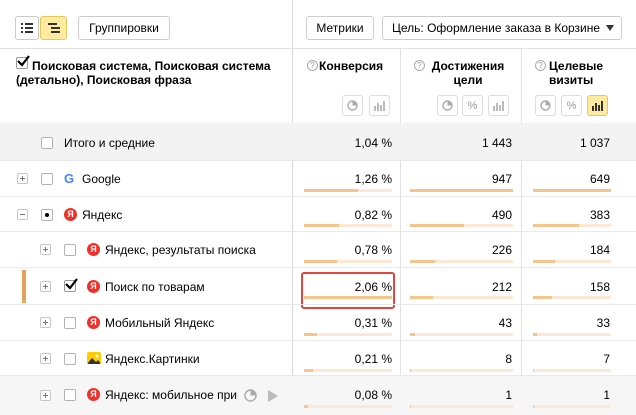 The width and height of the screenshot is (636, 415). Describe the element at coordinates (109, 143) in the screenshot. I see `row-label: Итого и средние` at that location.